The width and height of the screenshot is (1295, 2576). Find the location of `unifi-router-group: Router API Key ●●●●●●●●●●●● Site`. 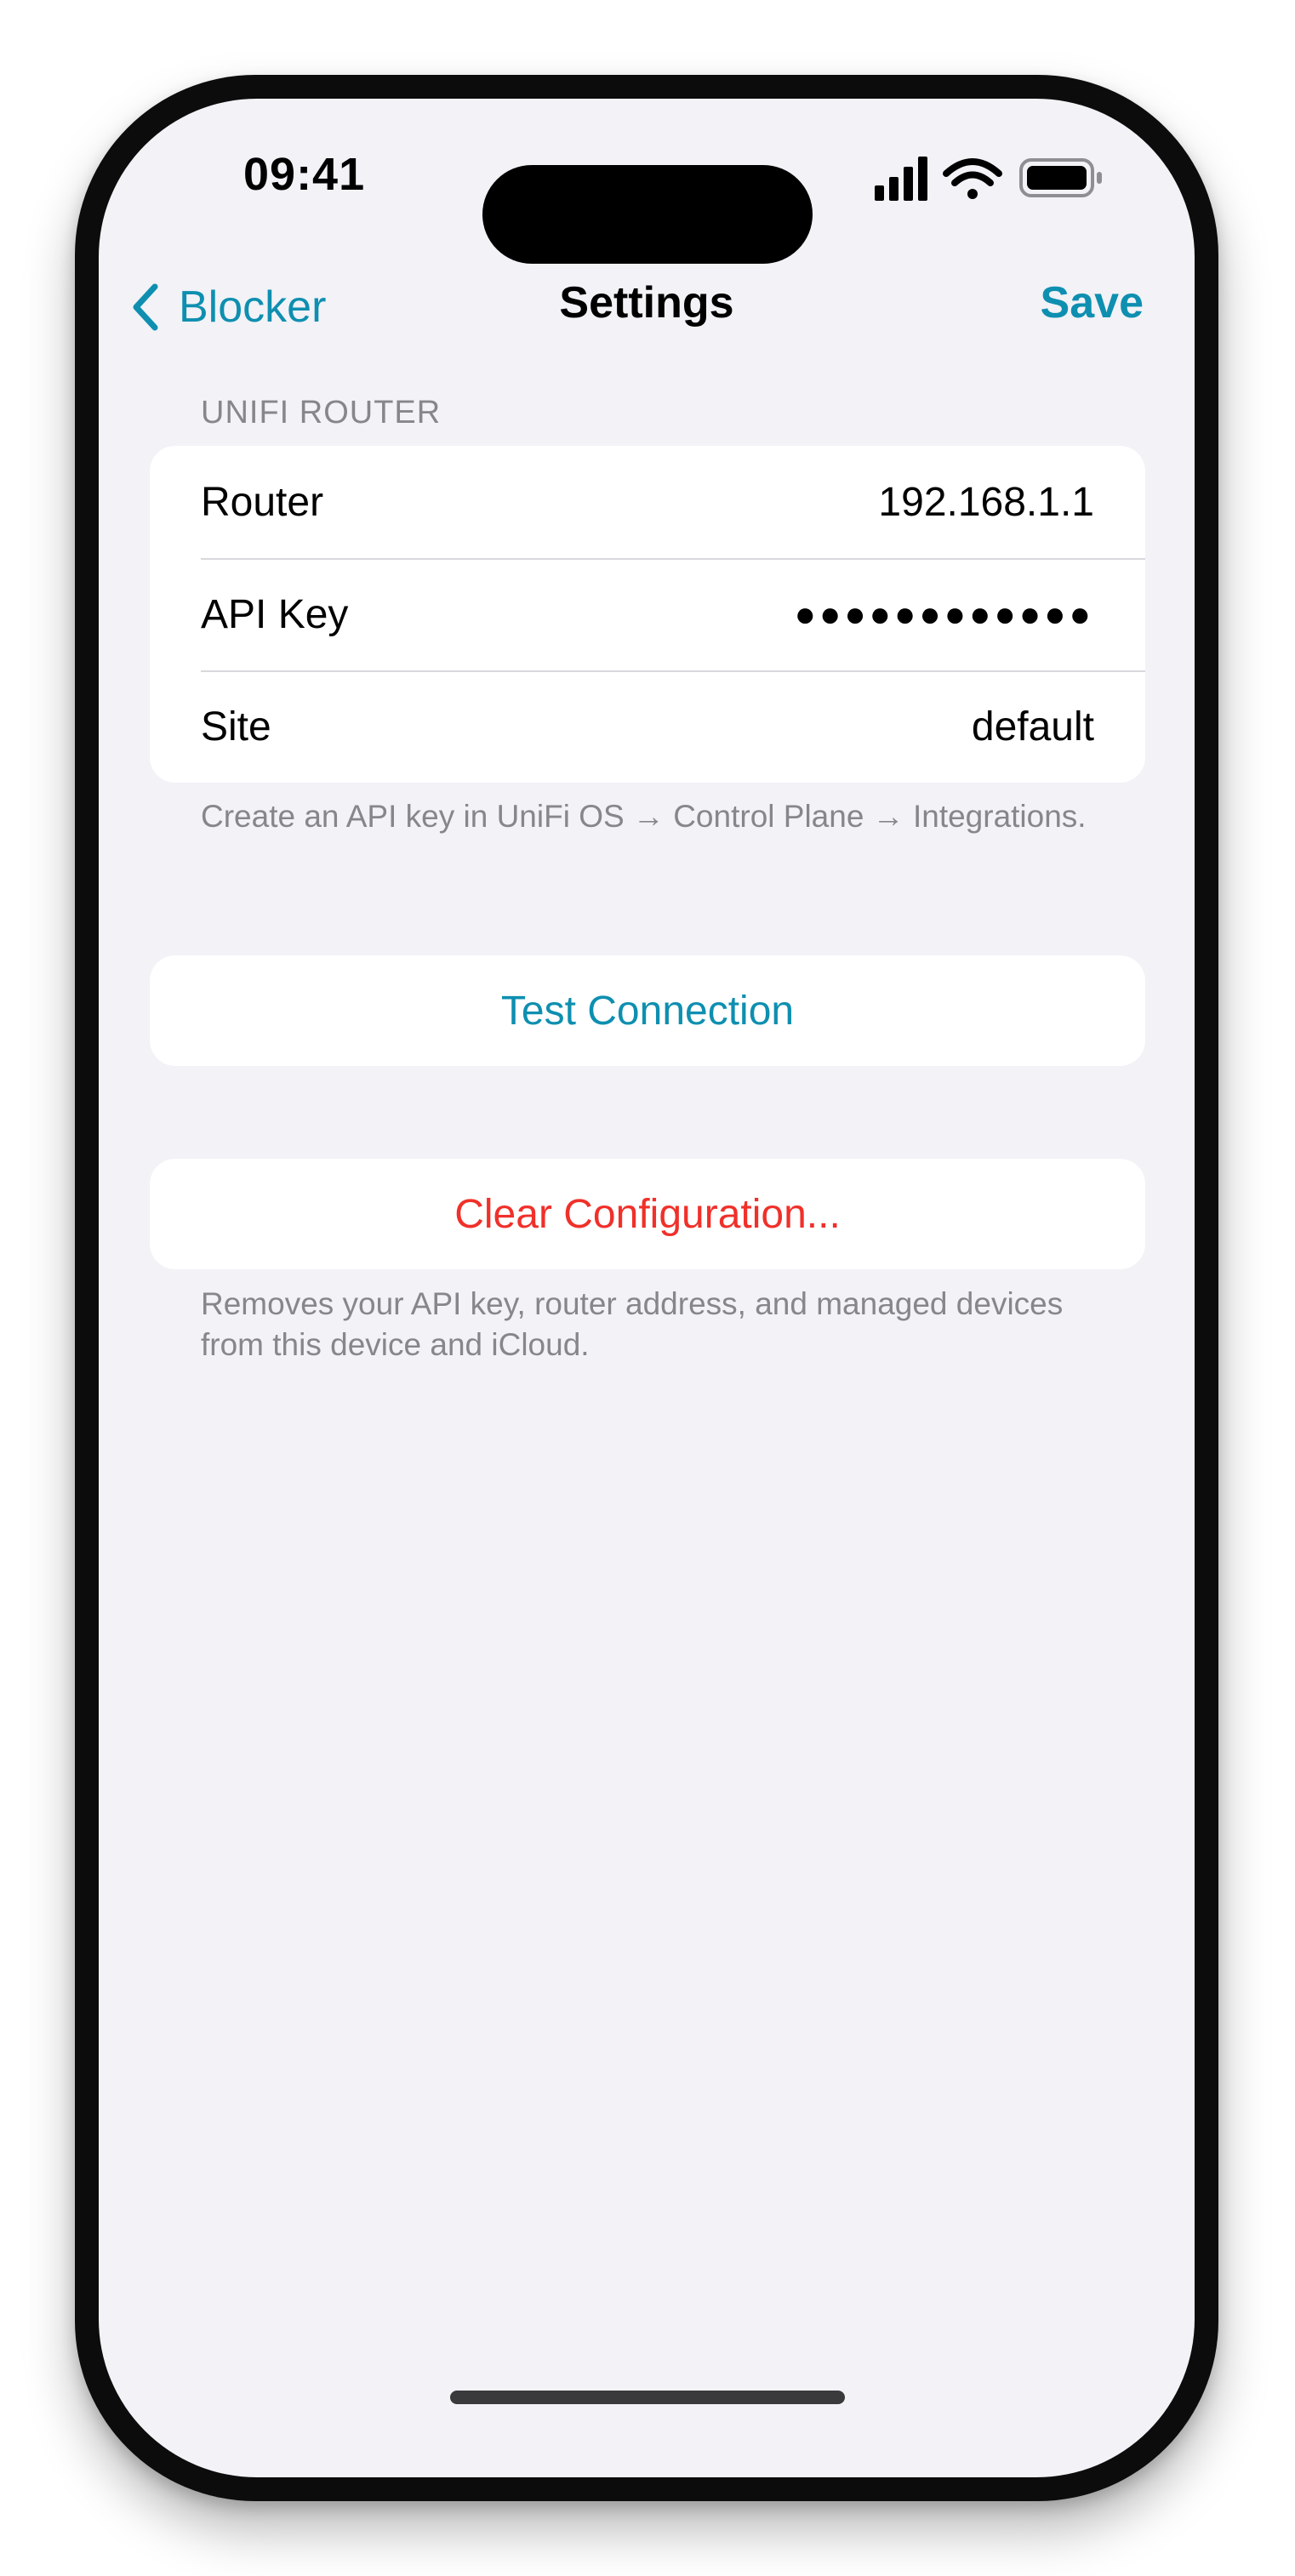

unifi-router-group: Router API Key ●●●●●●●●●●●● Site is located at coordinates (647, 614).